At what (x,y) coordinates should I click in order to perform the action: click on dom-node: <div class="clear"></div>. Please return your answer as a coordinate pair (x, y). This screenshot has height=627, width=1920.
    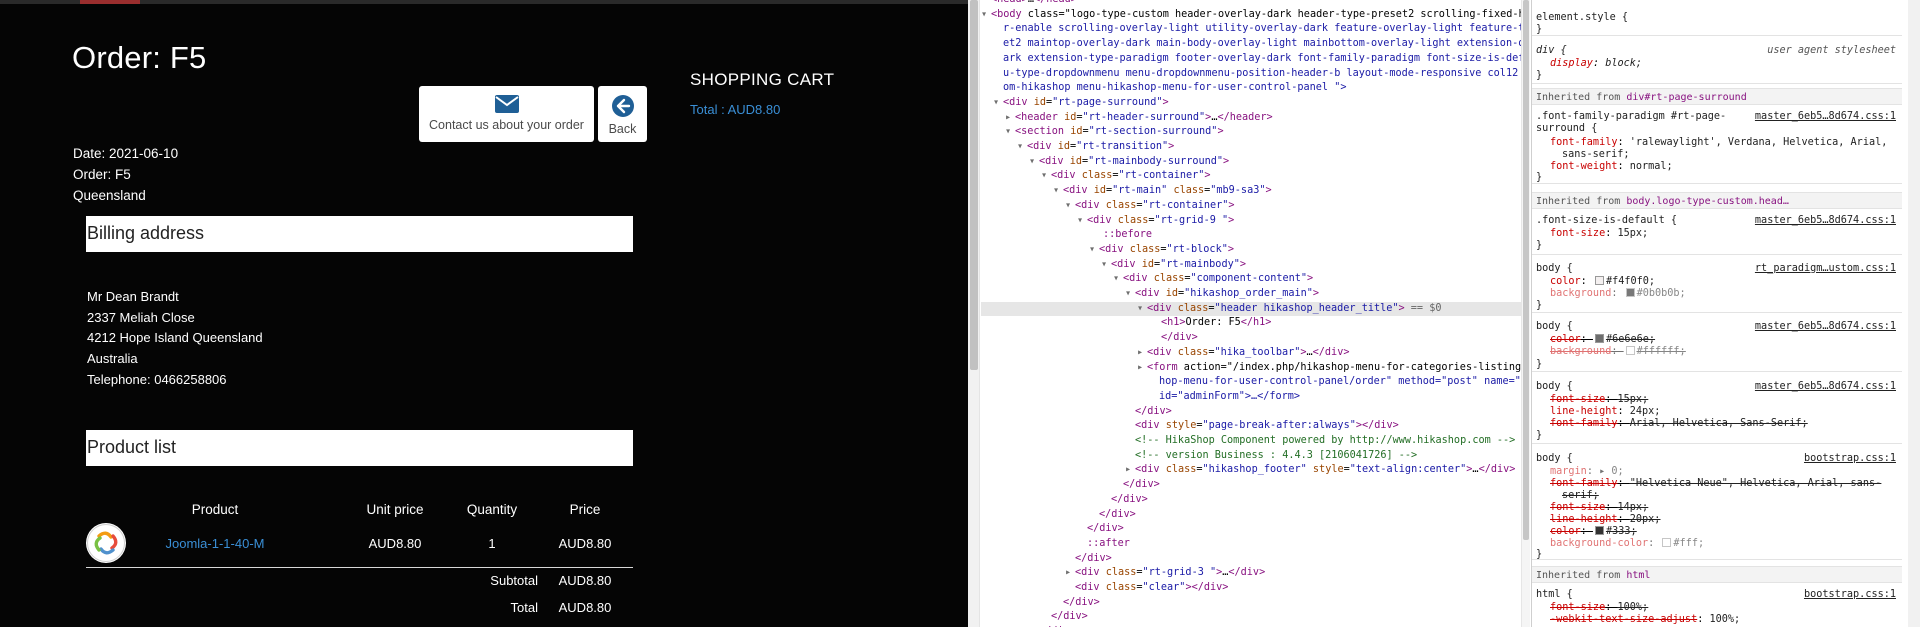
    Looking at the image, I should click on (1251, 588).